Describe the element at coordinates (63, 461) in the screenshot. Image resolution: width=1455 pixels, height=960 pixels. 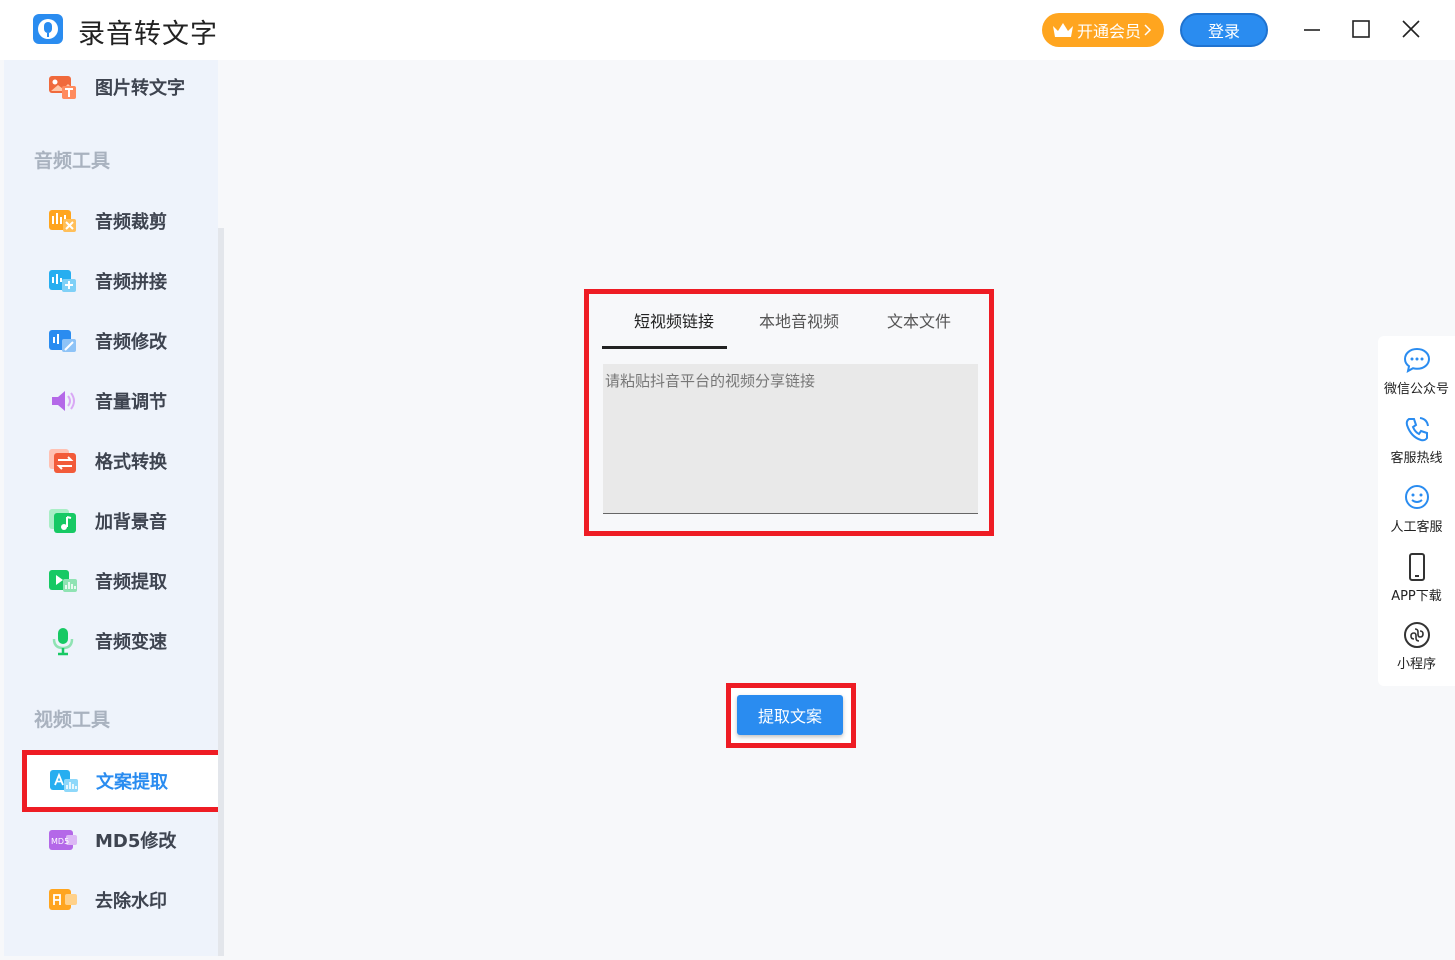
I see `format-convert-icon` at that location.